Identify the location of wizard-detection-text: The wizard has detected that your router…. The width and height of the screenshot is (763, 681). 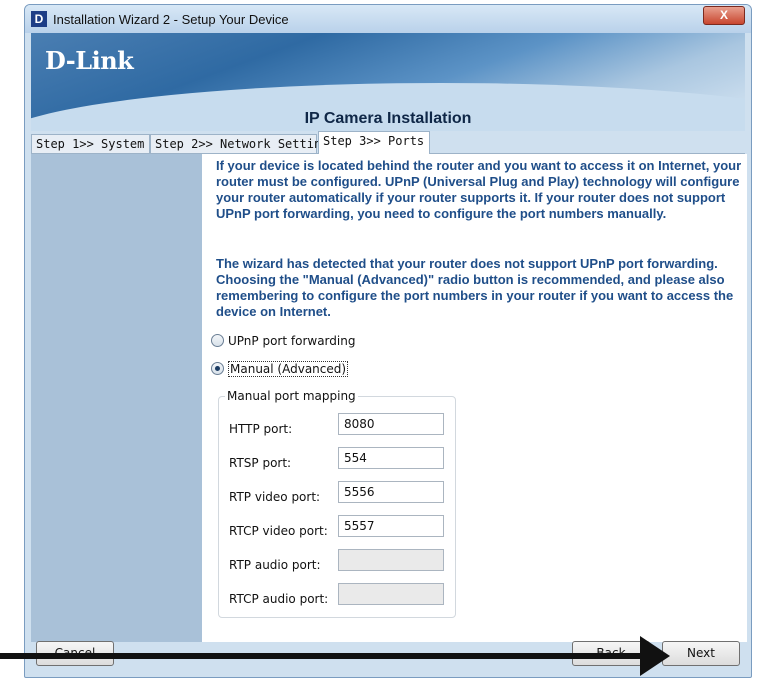
(475, 287).